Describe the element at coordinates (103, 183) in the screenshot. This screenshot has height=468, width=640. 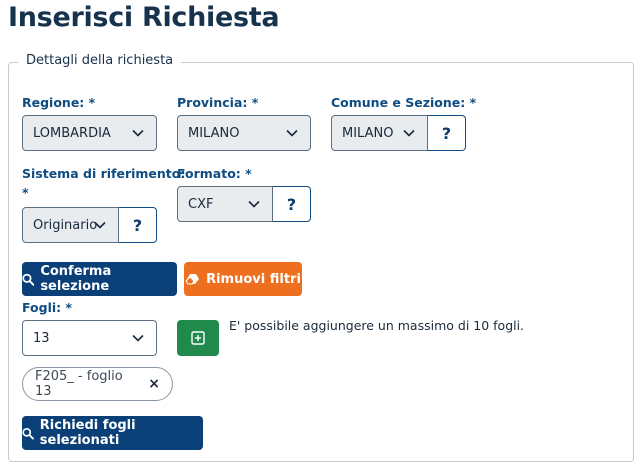
I see `sistema-label: Sistema di riferimento: *` at that location.